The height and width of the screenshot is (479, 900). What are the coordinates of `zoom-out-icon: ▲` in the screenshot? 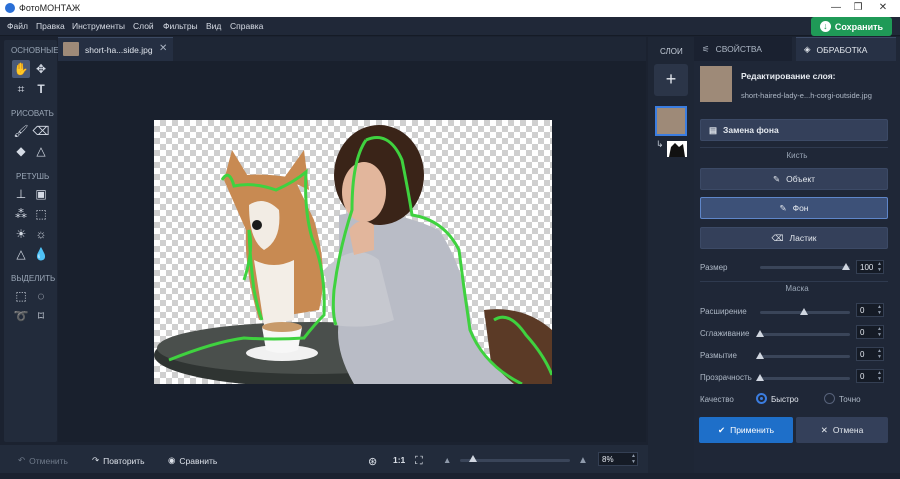 It's located at (447, 460).